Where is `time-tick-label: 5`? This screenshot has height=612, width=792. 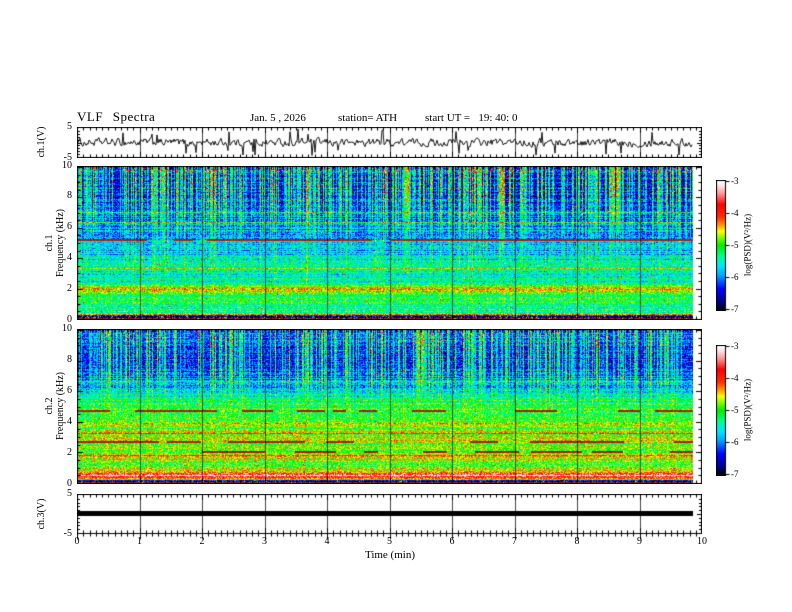
time-tick-label: 5 is located at coordinates (389, 541).